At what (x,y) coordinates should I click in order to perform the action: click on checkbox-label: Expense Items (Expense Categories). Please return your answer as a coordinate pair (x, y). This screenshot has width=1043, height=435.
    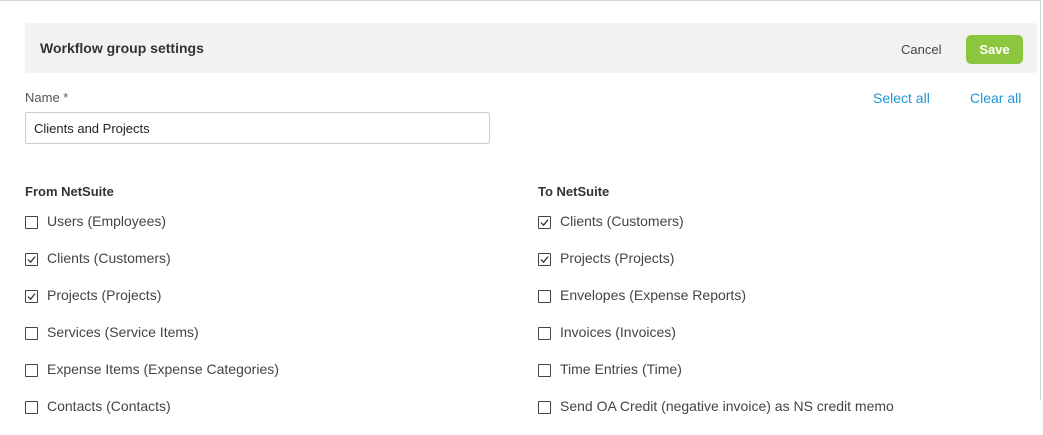
    Looking at the image, I should click on (163, 369).